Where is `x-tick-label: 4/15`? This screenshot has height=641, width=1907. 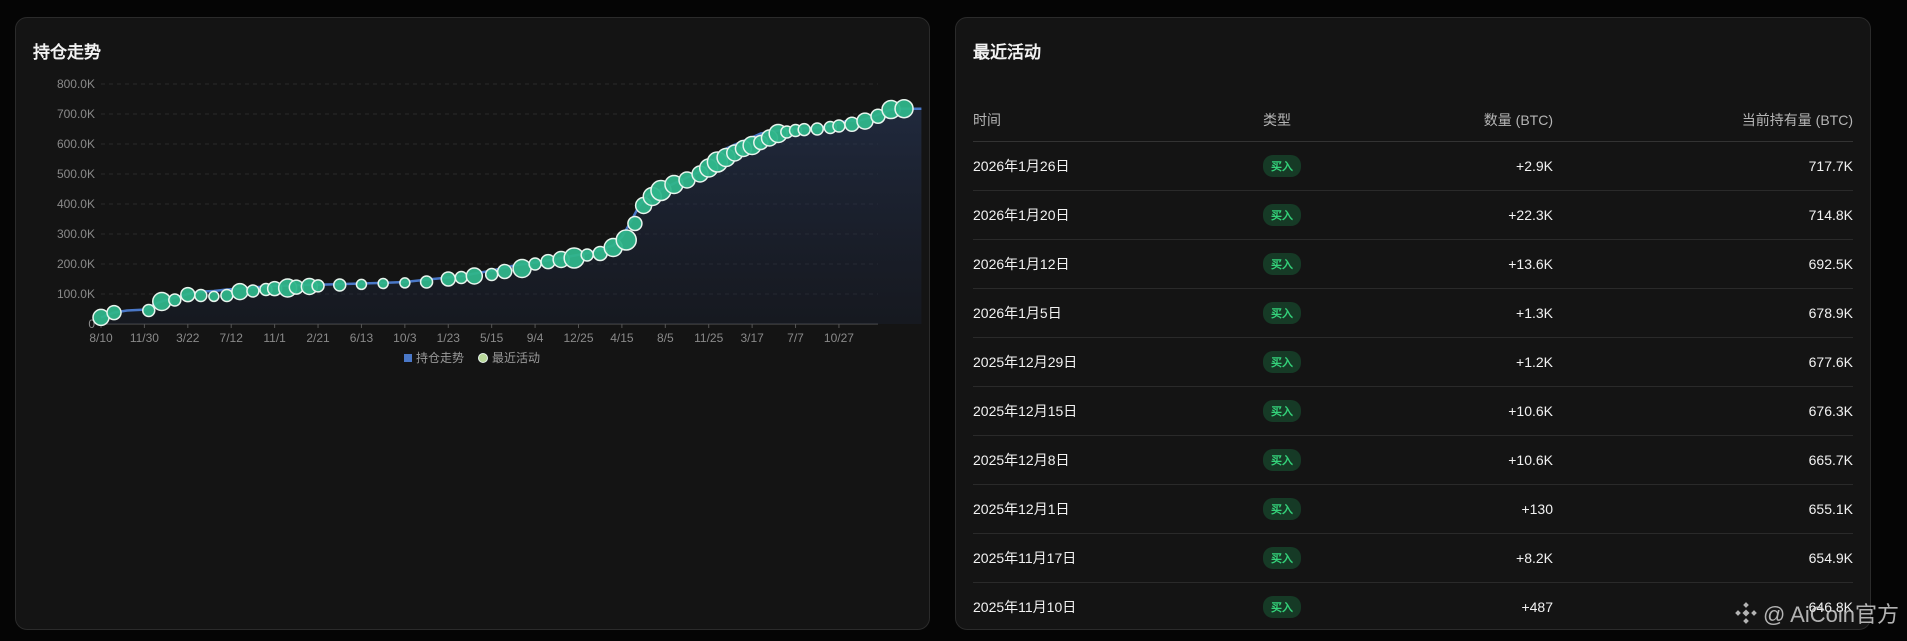
x-tick-label: 4/15 is located at coordinates (622, 338).